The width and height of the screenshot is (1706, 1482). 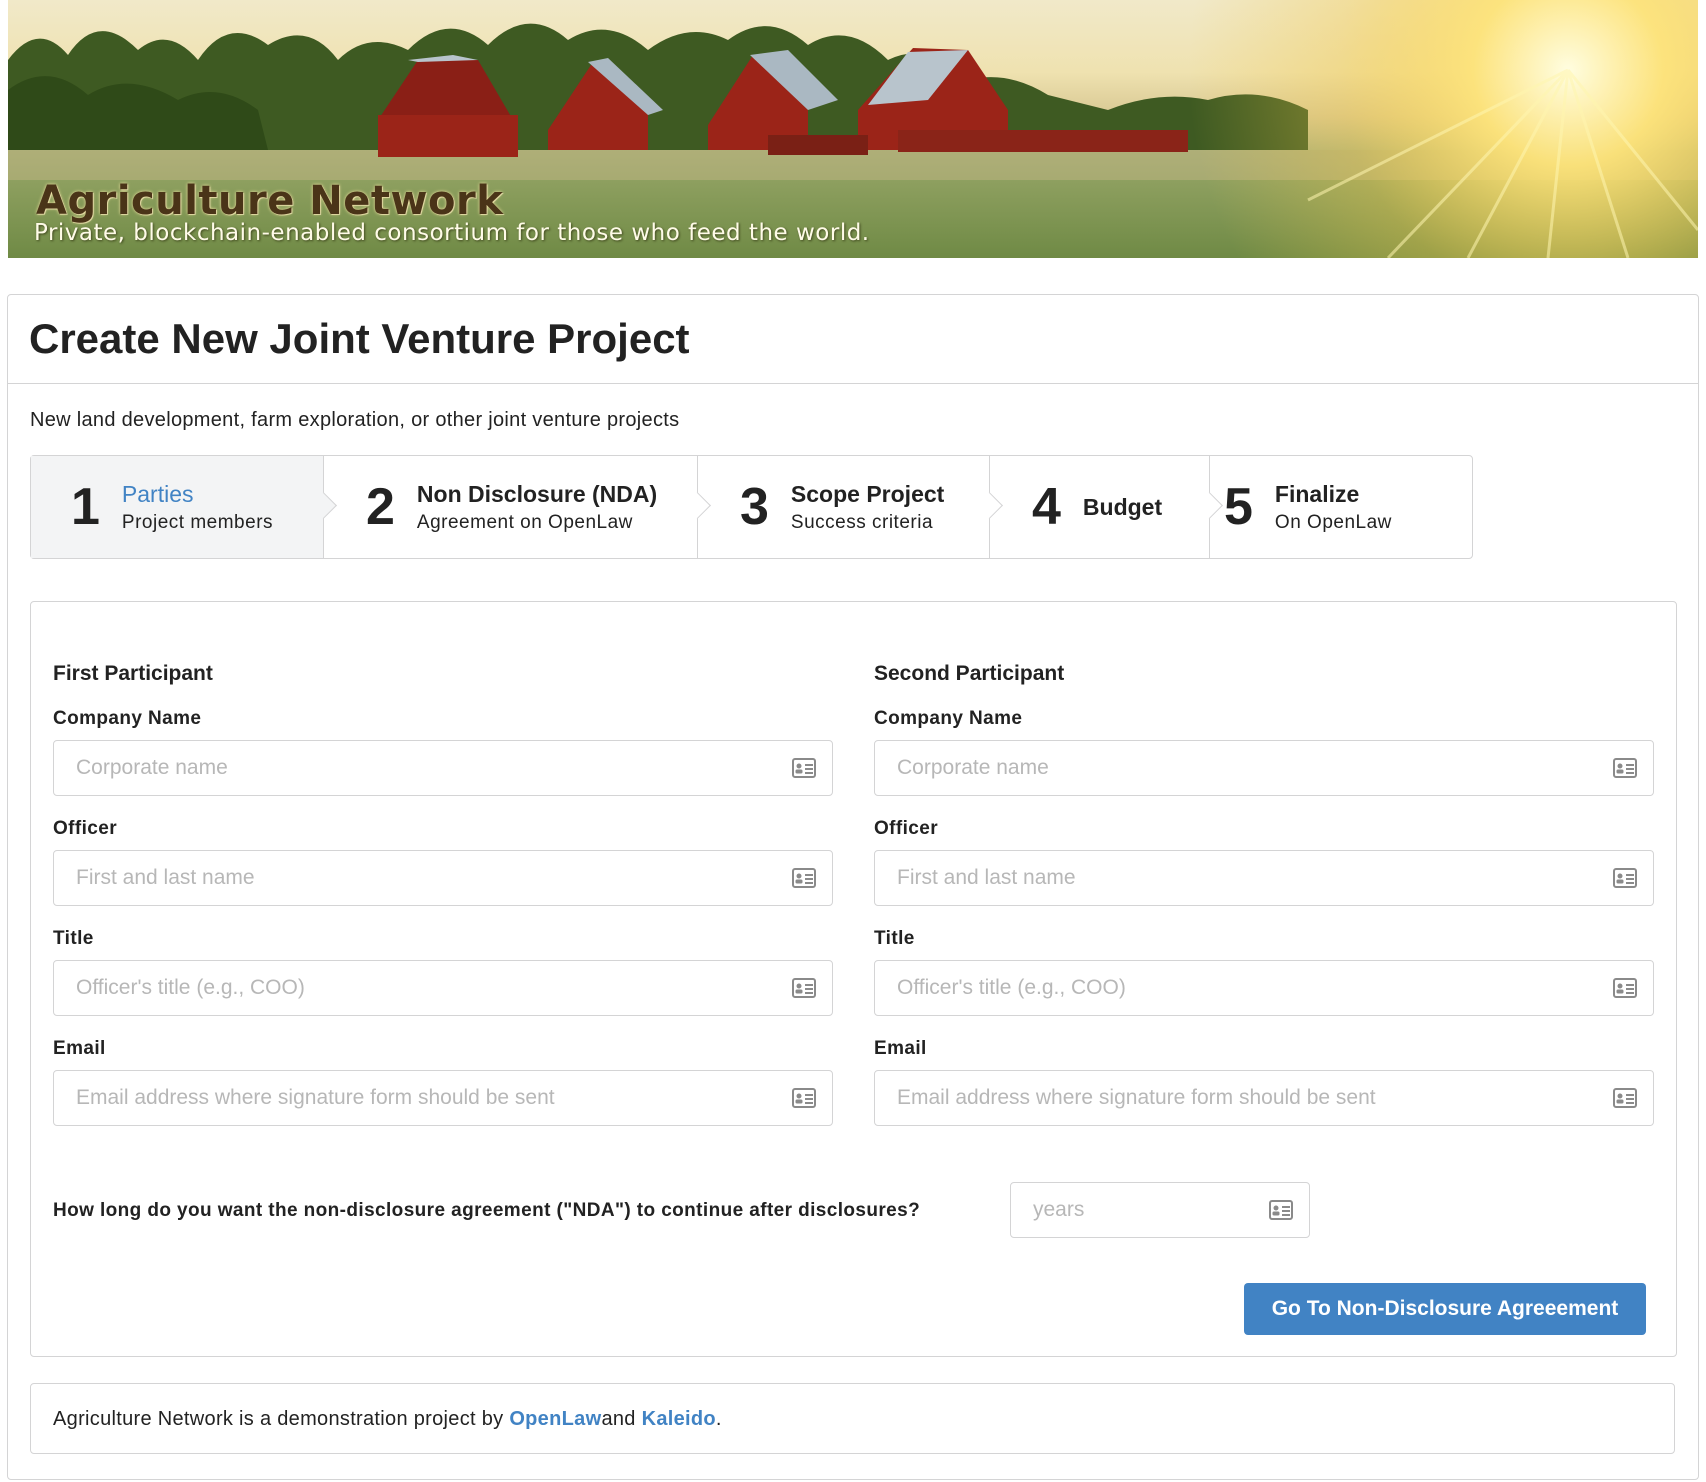 I want to click on step-title: Parties, so click(x=157, y=493).